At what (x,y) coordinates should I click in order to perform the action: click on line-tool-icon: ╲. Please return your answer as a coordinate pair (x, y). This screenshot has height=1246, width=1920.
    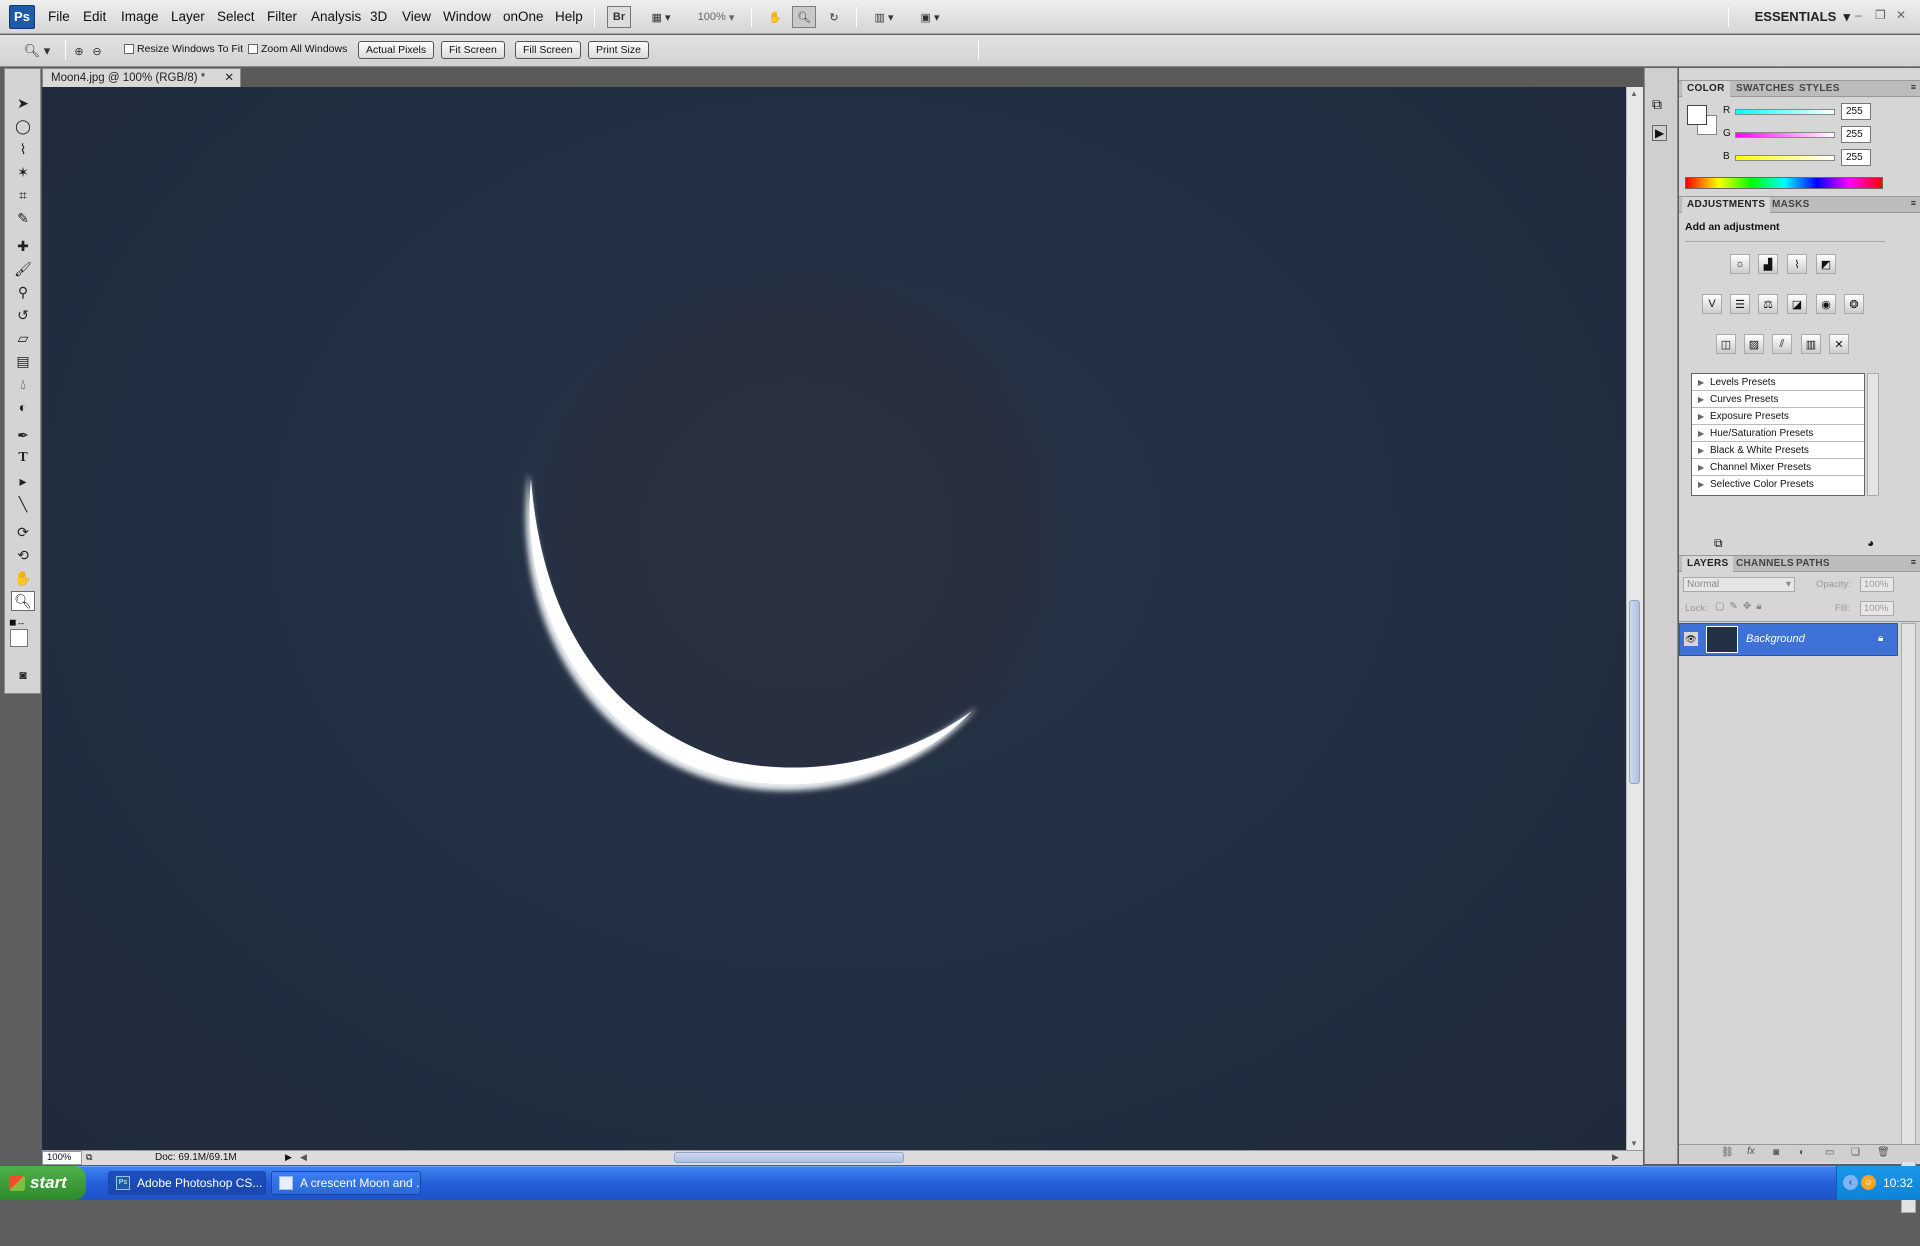
    Looking at the image, I should click on (23, 504).